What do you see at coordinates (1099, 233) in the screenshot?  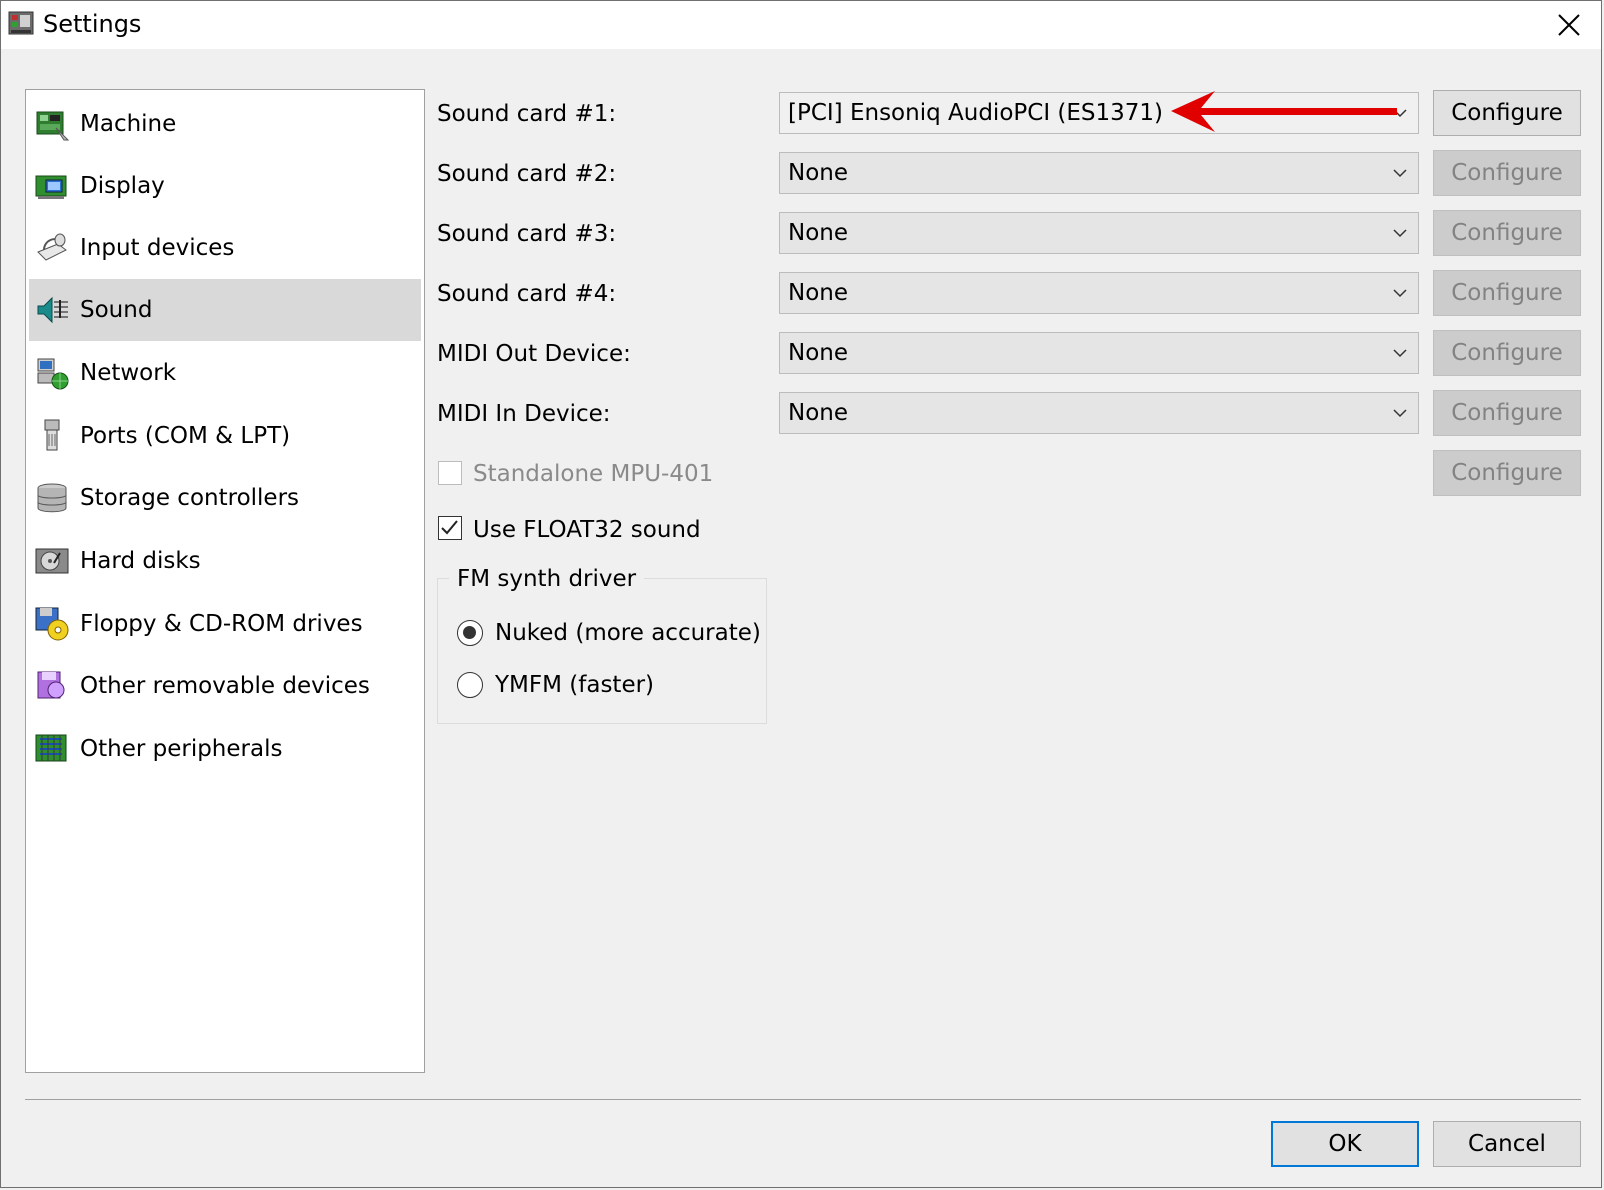 I see `sound-card-3-select: None` at bounding box center [1099, 233].